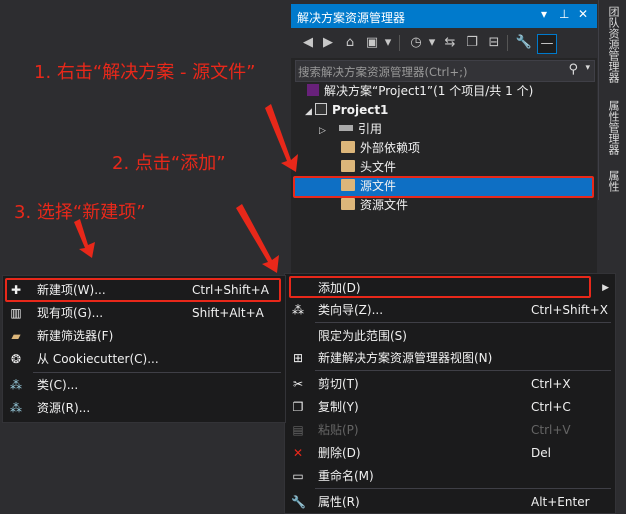 Image resolution: width=626 pixels, height=514 pixels. I want to click on wrench-icon: 🔧, so click(298, 502).